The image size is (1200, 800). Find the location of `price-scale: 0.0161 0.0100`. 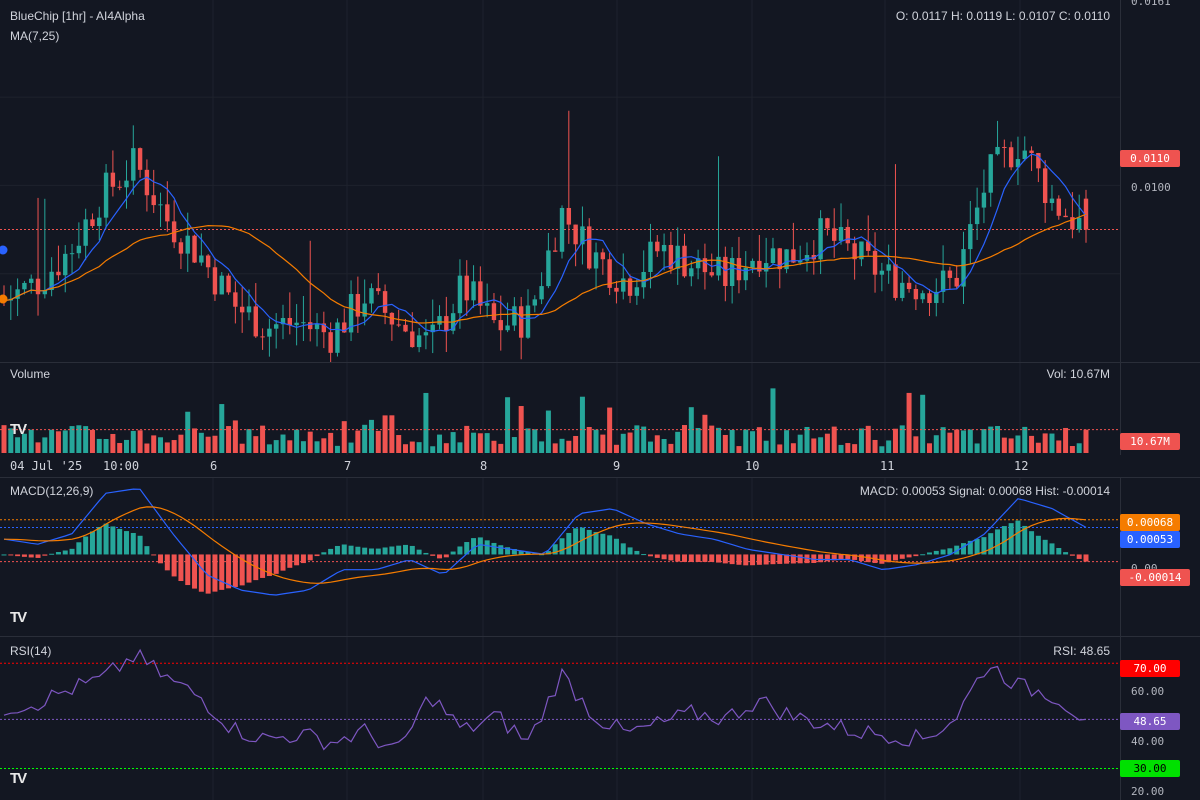

price-scale: 0.0161 0.0100 is located at coordinates (1160, 181).